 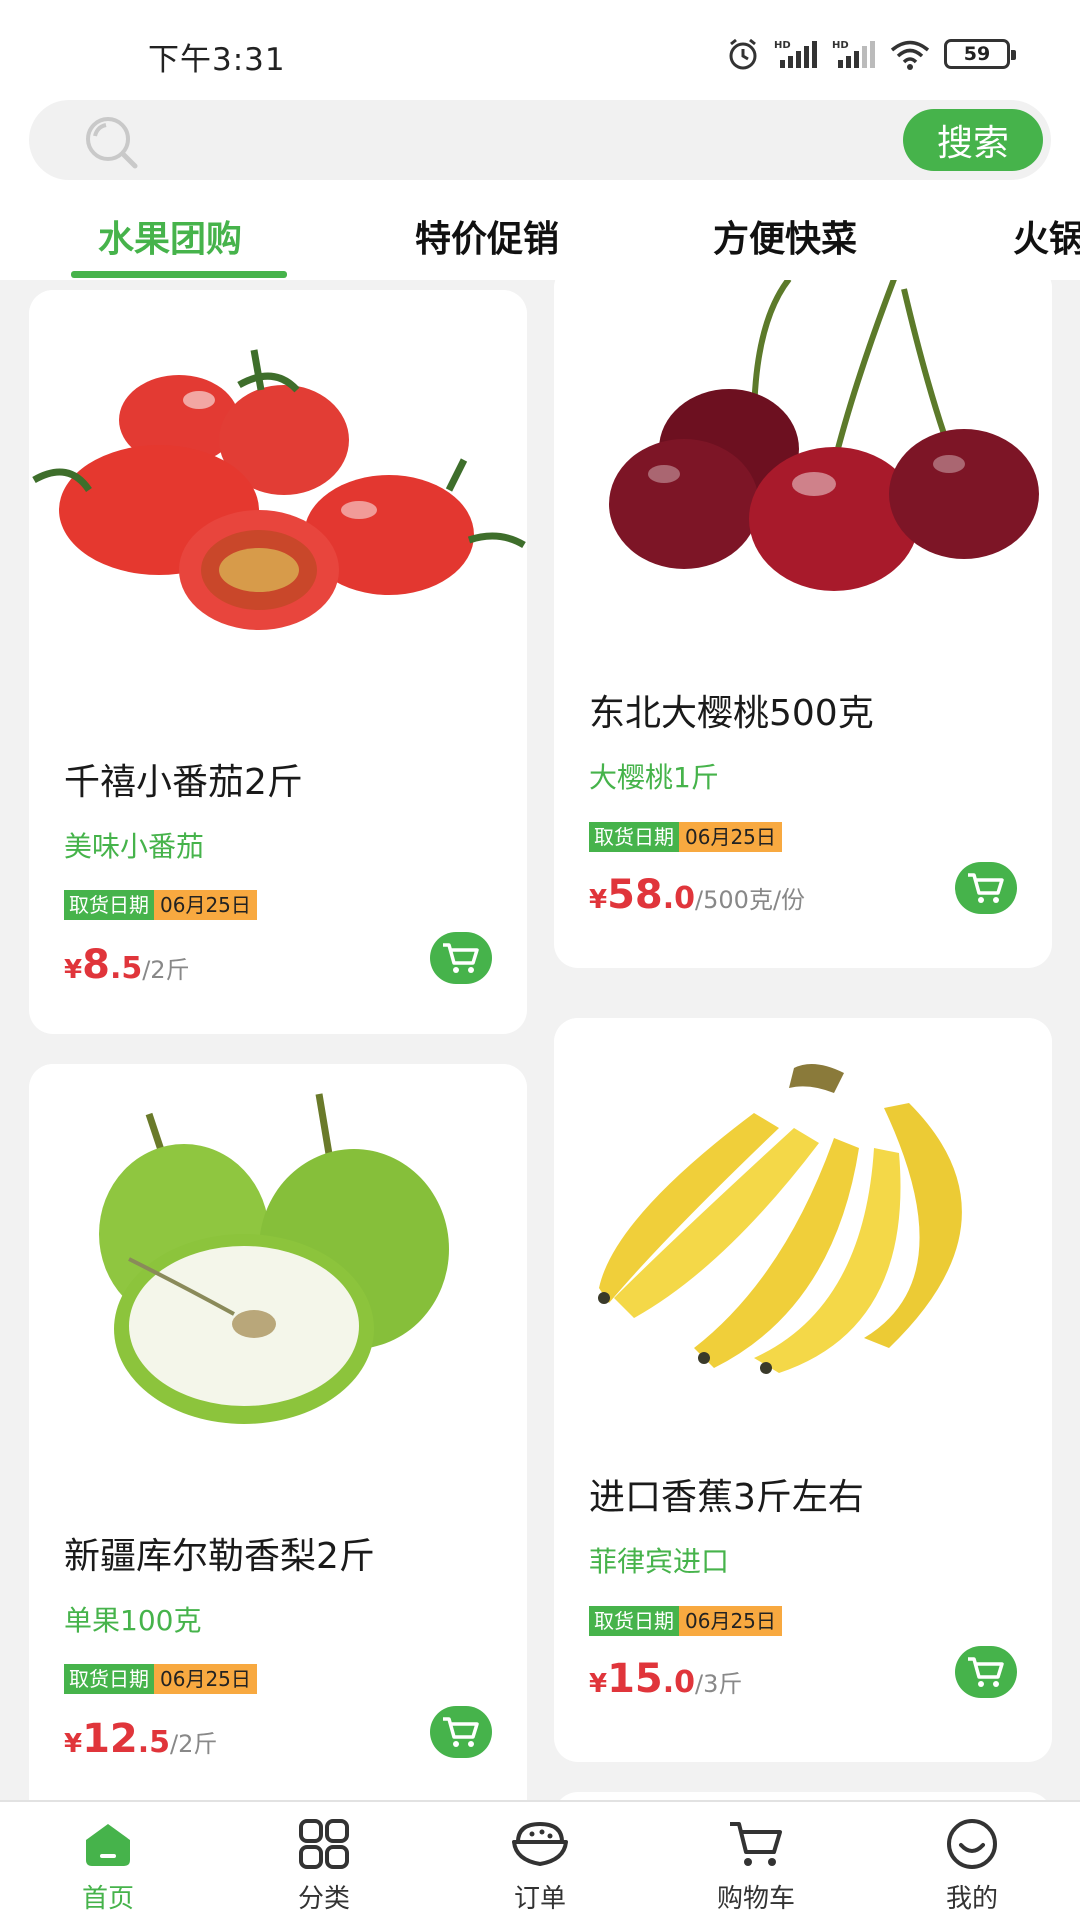 I want to click on search-icon, so click(x=112, y=143).